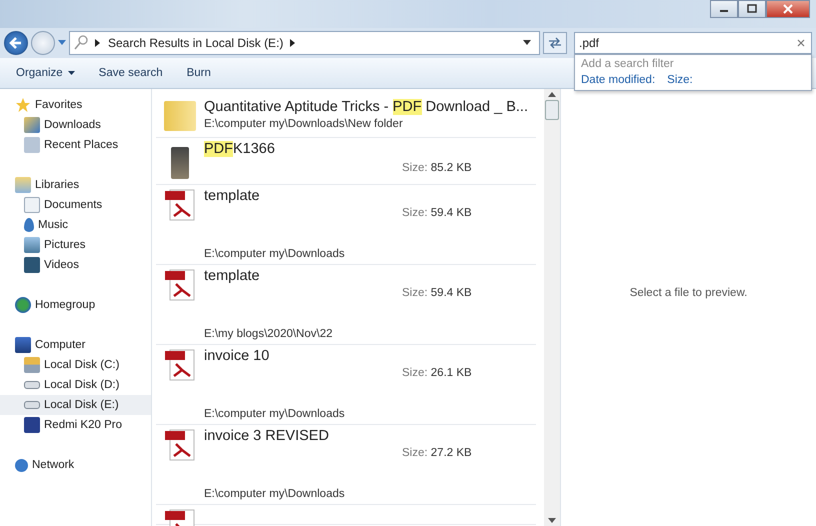 Image resolution: width=816 pixels, height=526 pixels. What do you see at coordinates (552, 110) in the screenshot?
I see `scroll-thumb` at bounding box center [552, 110].